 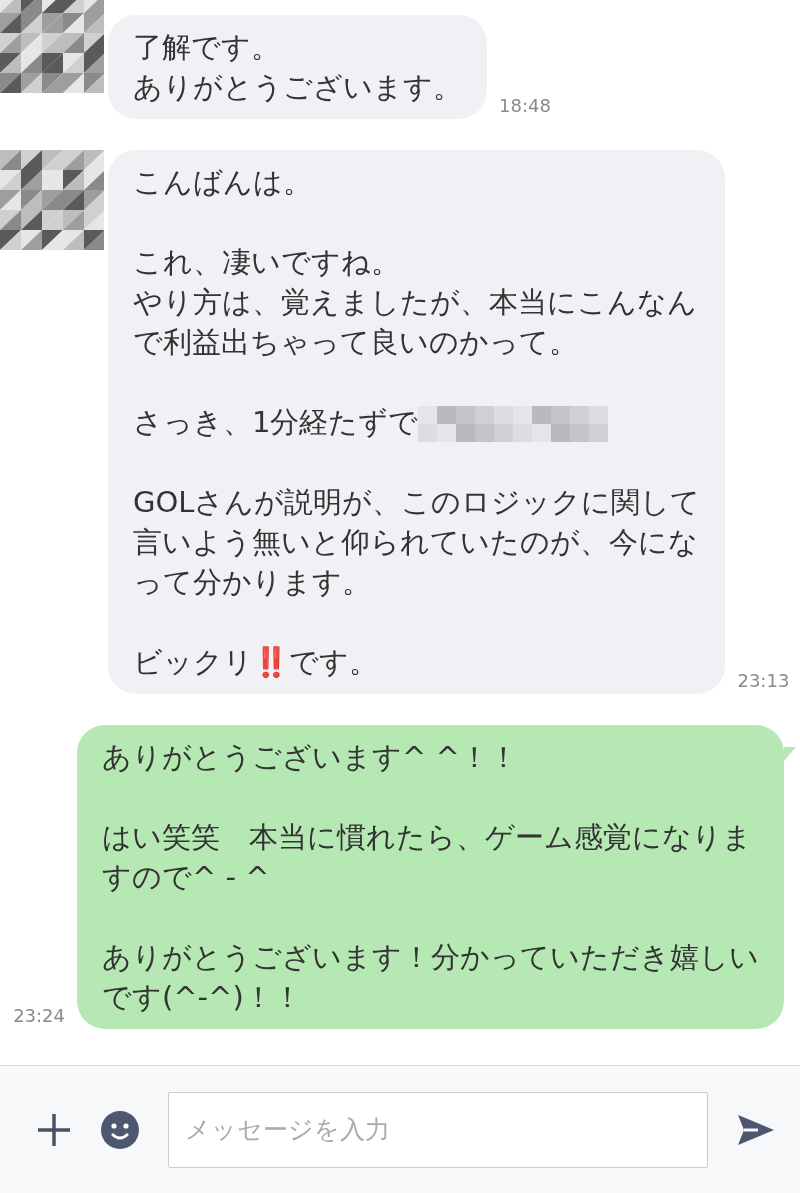 What do you see at coordinates (763, 681) in the screenshot?
I see `timestamp: 23:13` at bounding box center [763, 681].